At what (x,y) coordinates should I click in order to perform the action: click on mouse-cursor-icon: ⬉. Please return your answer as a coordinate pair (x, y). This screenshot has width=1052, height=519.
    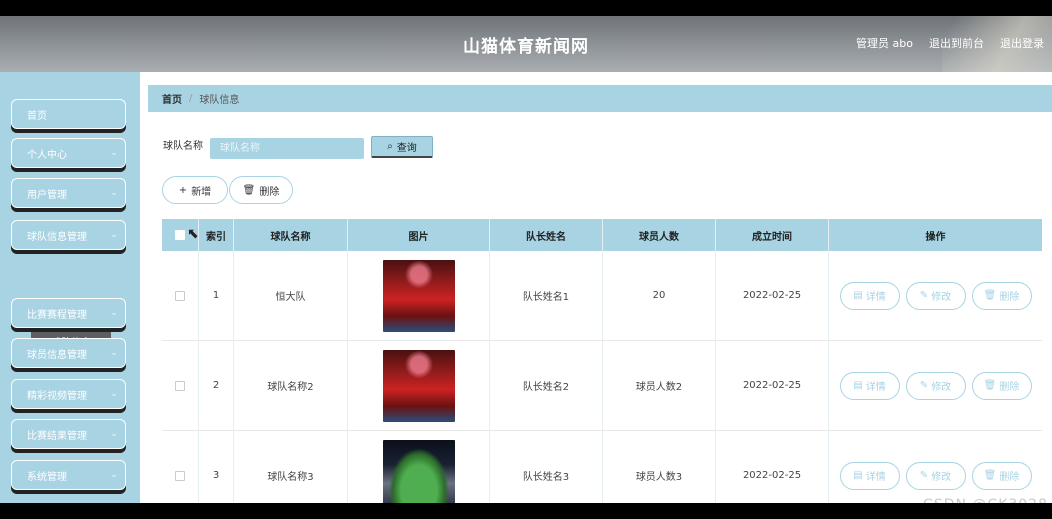
    Looking at the image, I should click on (193, 234).